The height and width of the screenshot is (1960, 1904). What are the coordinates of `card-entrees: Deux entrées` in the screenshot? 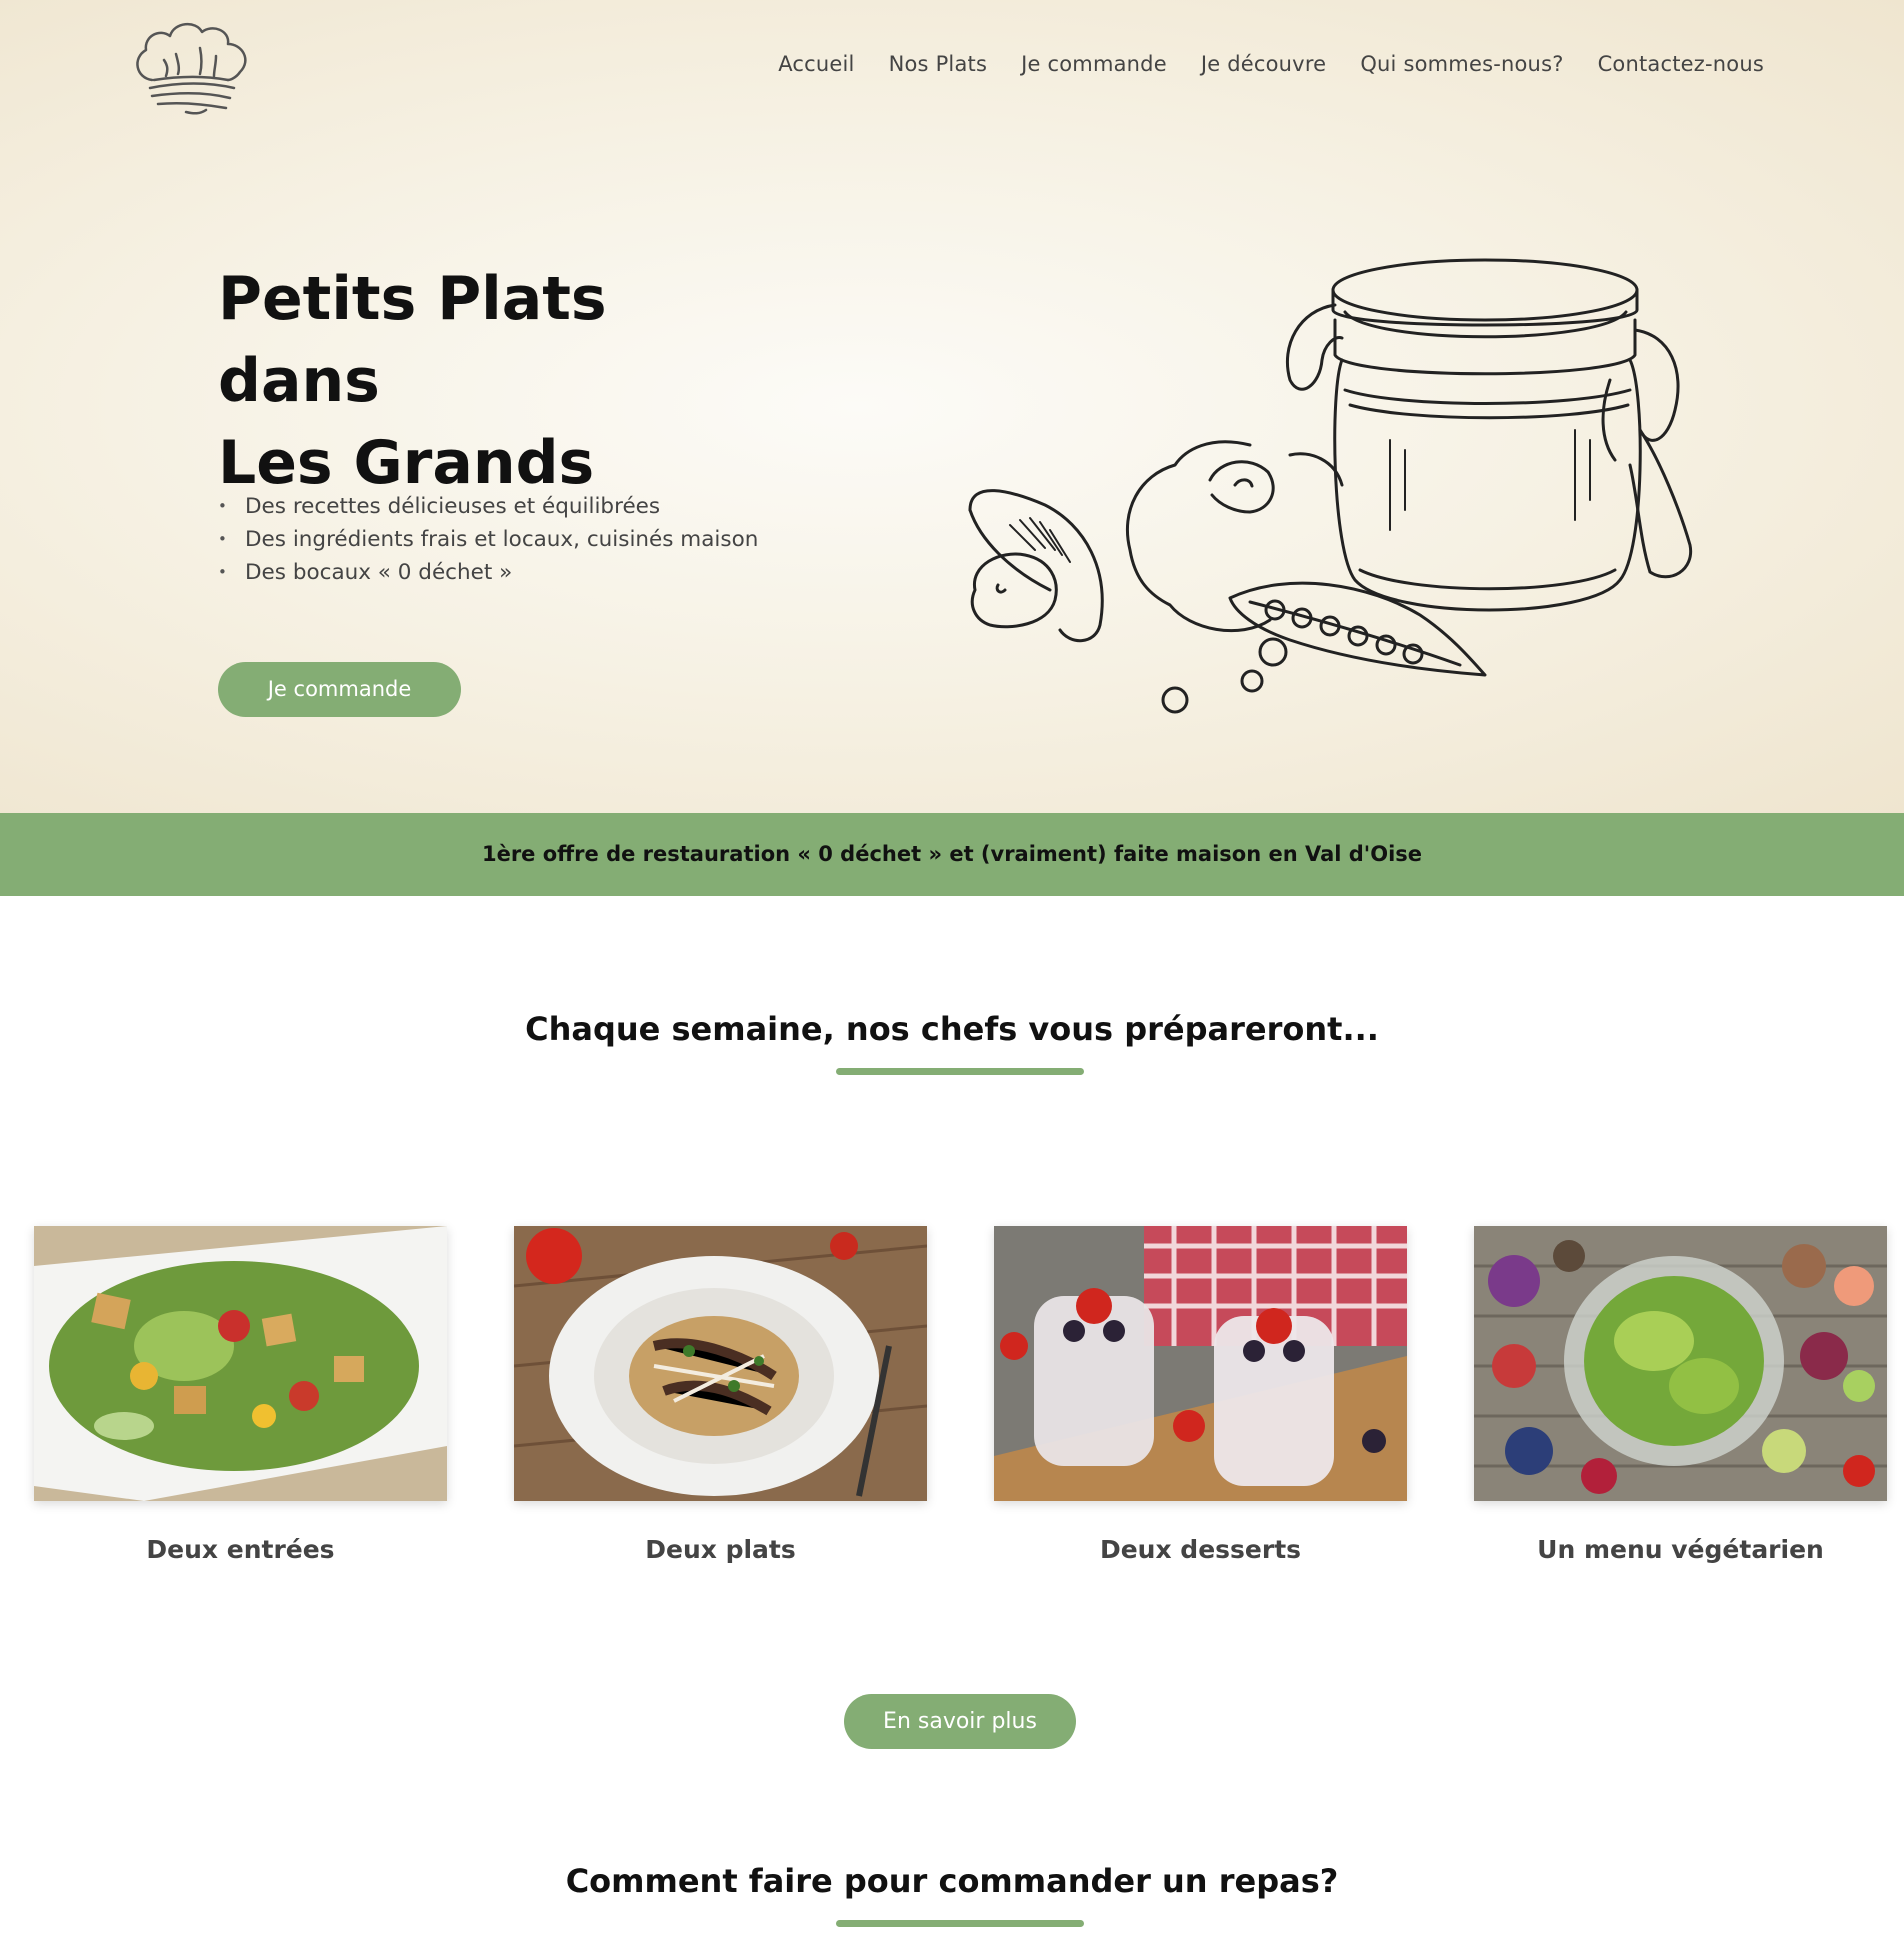 It's located at (240, 1395).